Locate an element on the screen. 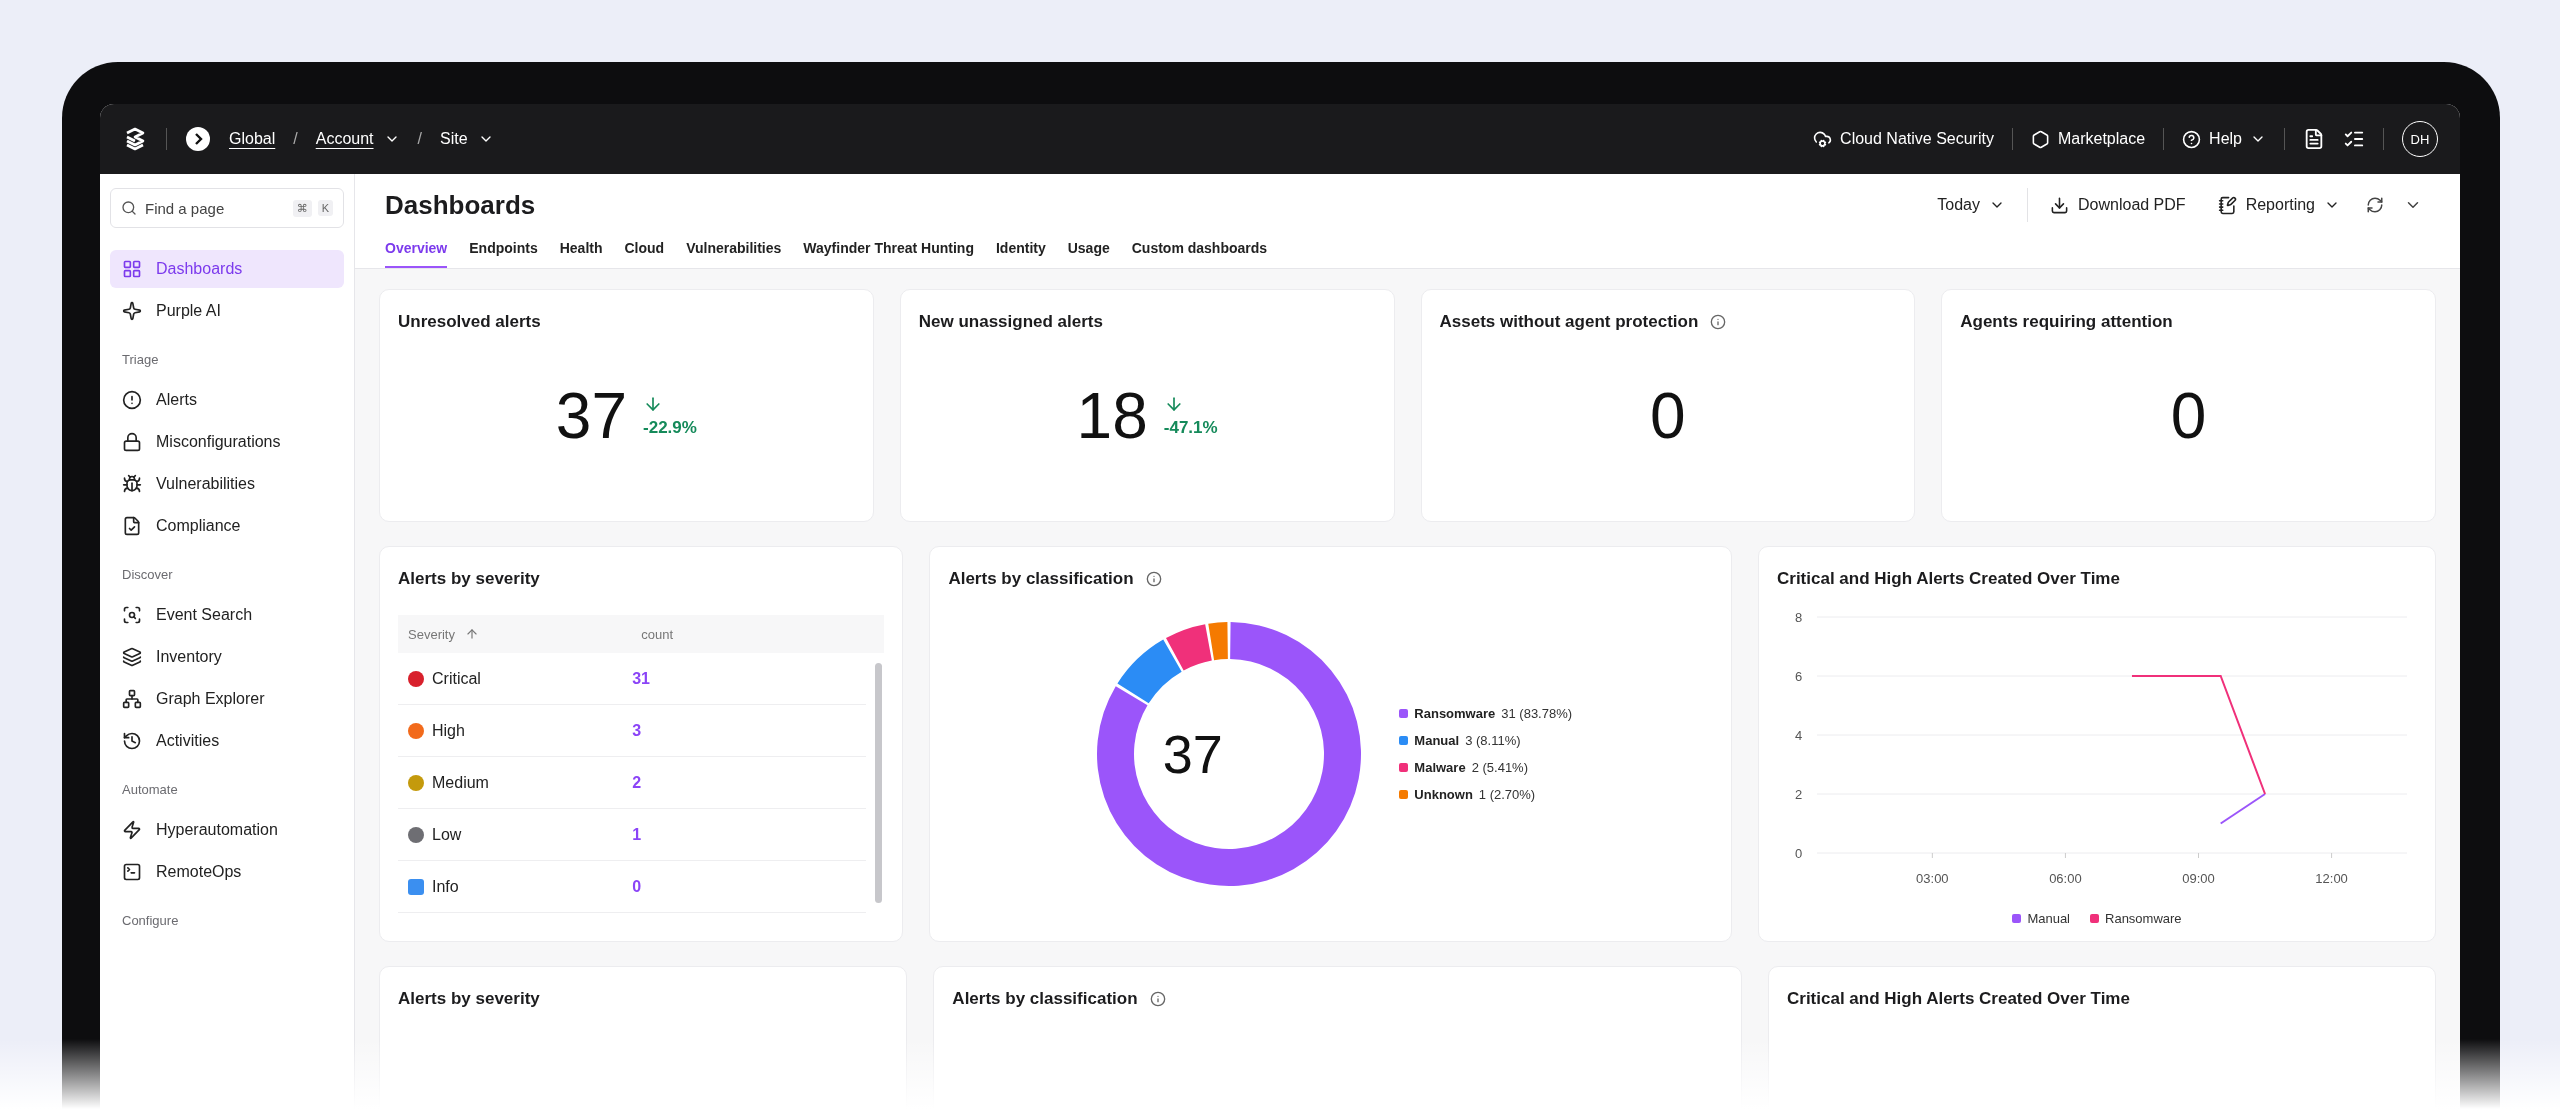  count-link: 0 is located at coordinates (744, 886).